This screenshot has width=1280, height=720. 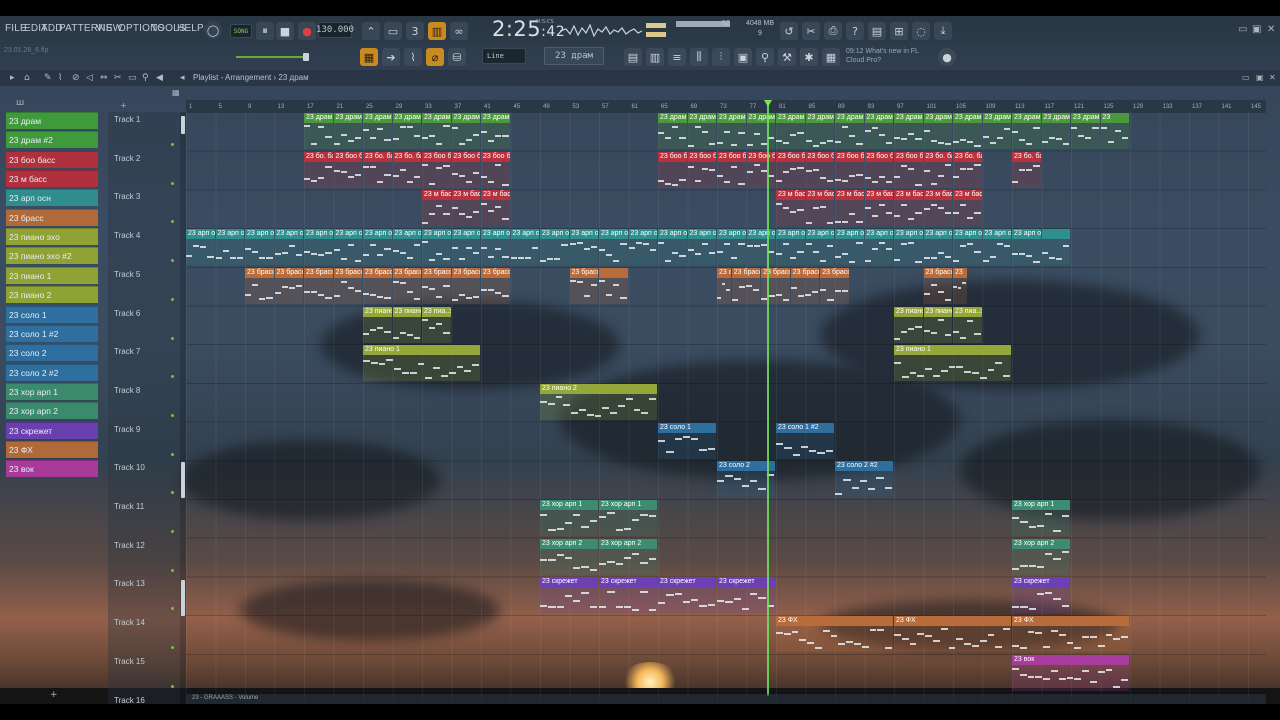 What do you see at coordinates (12, 78) in the screenshot?
I see `arrow-left-icon: ▸` at bounding box center [12, 78].